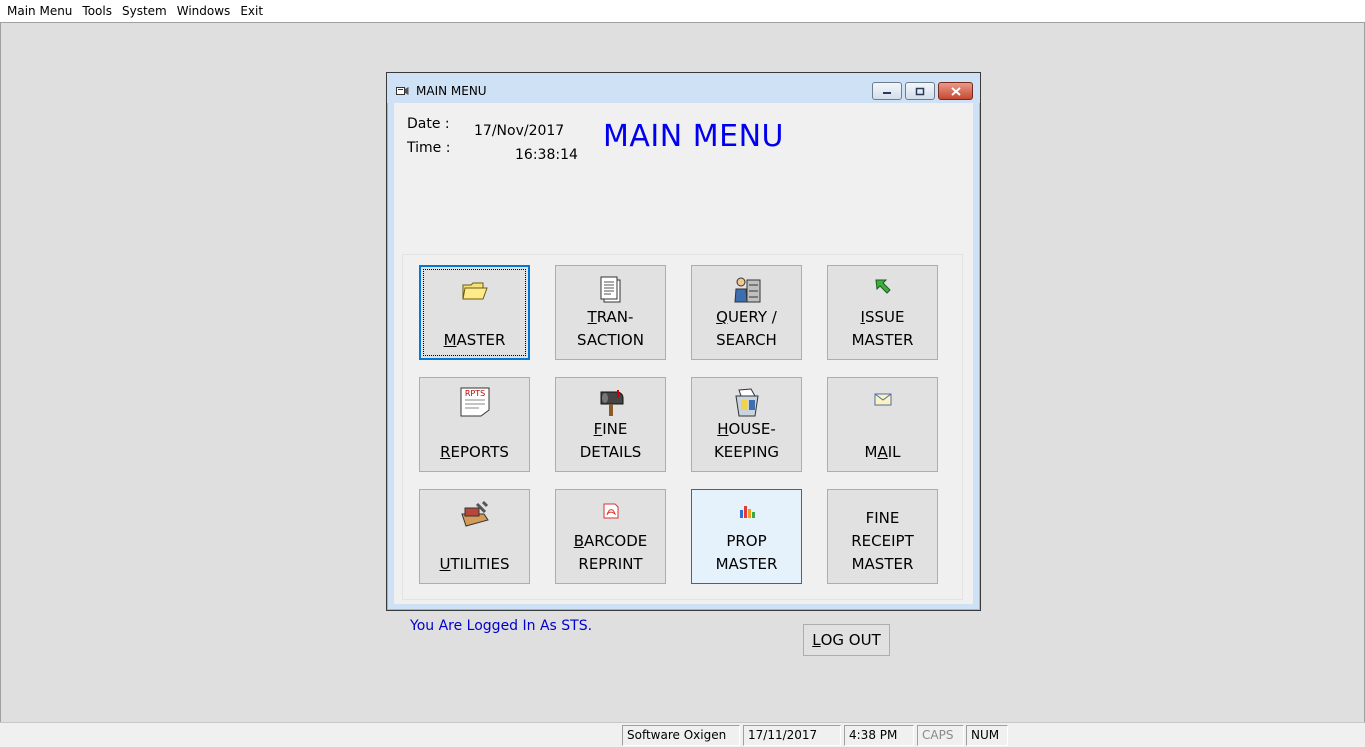 This screenshot has width=1365, height=747. I want to click on menu-windows: Windows, so click(204, 11).